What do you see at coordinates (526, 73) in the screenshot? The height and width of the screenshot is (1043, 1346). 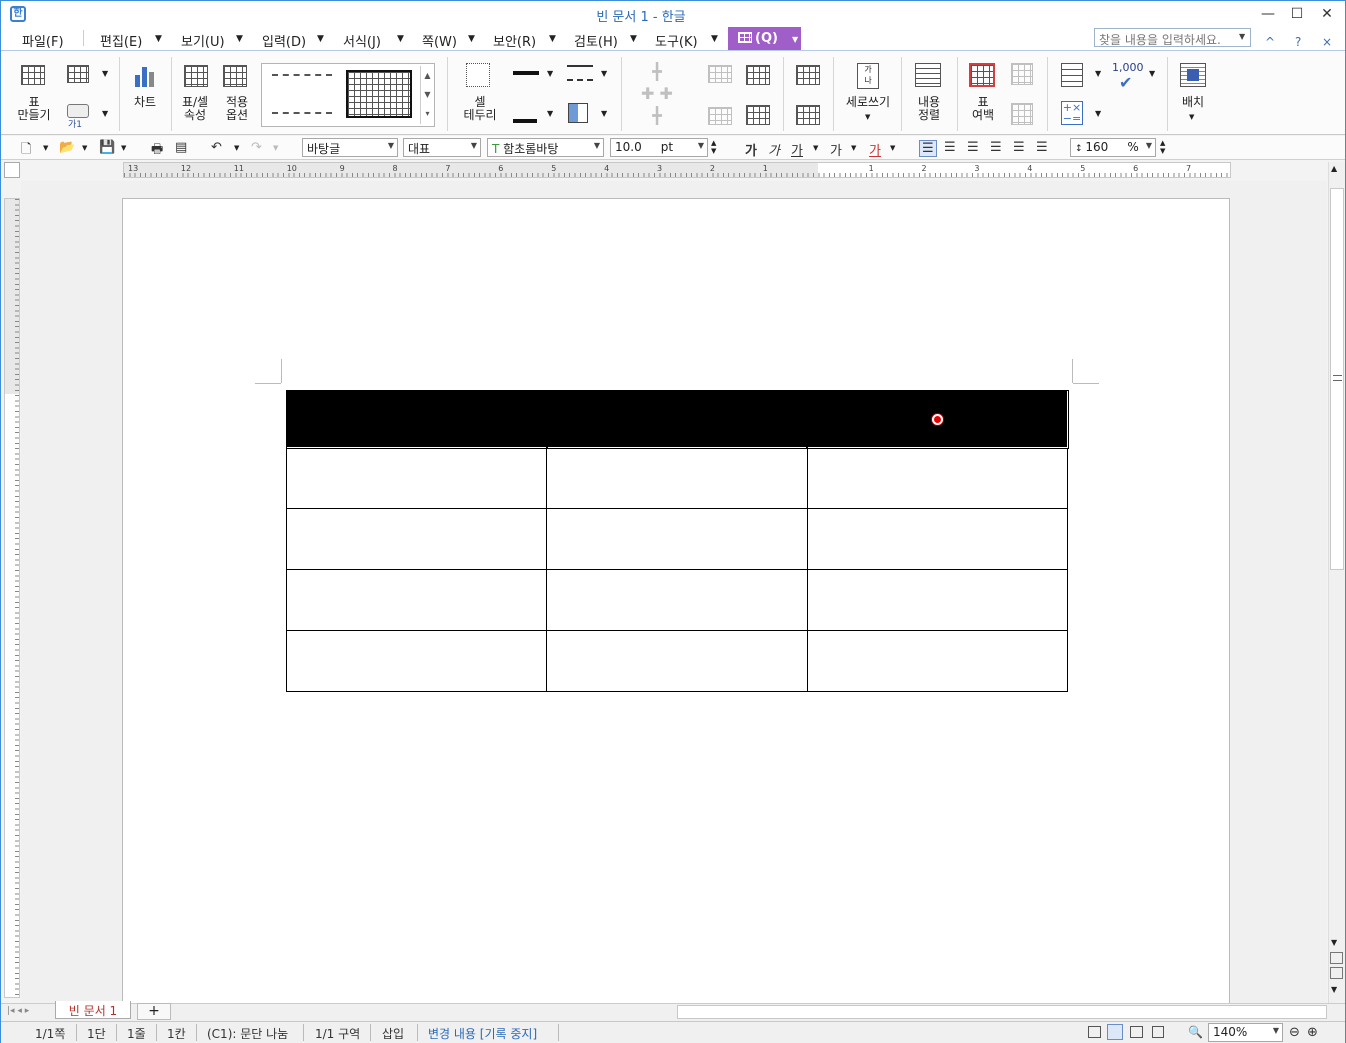 I see `border-color-icon` at bounding box center [526, 73].